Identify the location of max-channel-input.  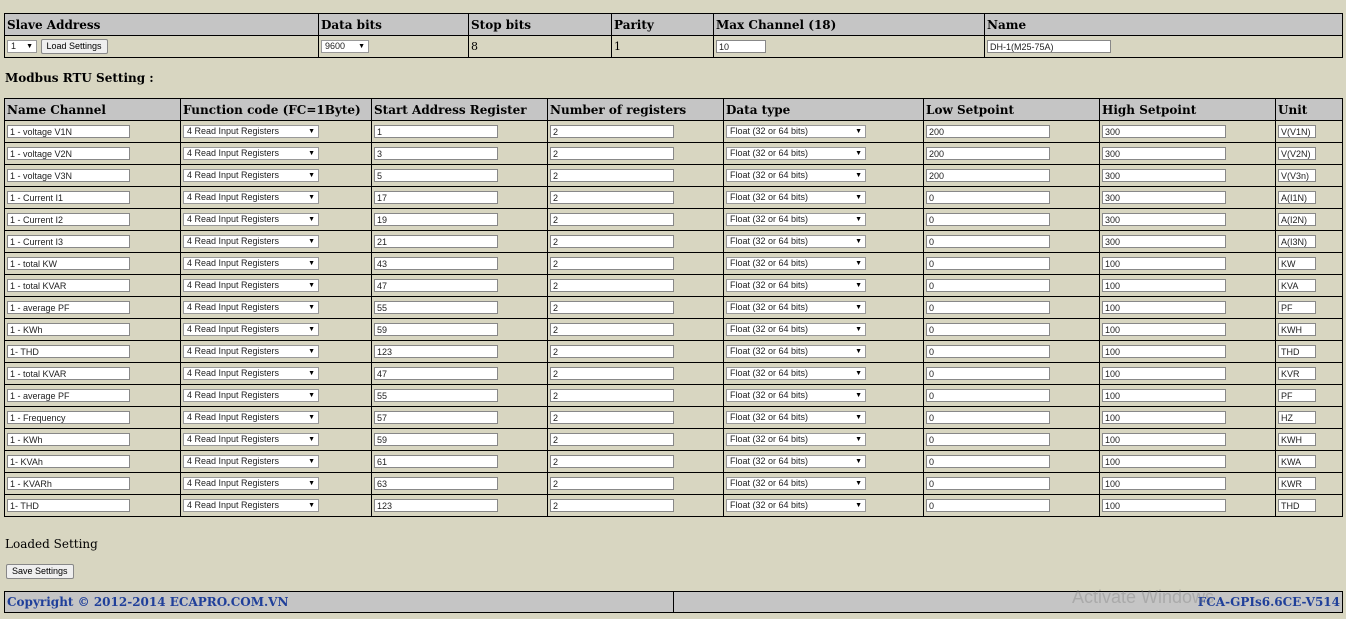
(741, 47).